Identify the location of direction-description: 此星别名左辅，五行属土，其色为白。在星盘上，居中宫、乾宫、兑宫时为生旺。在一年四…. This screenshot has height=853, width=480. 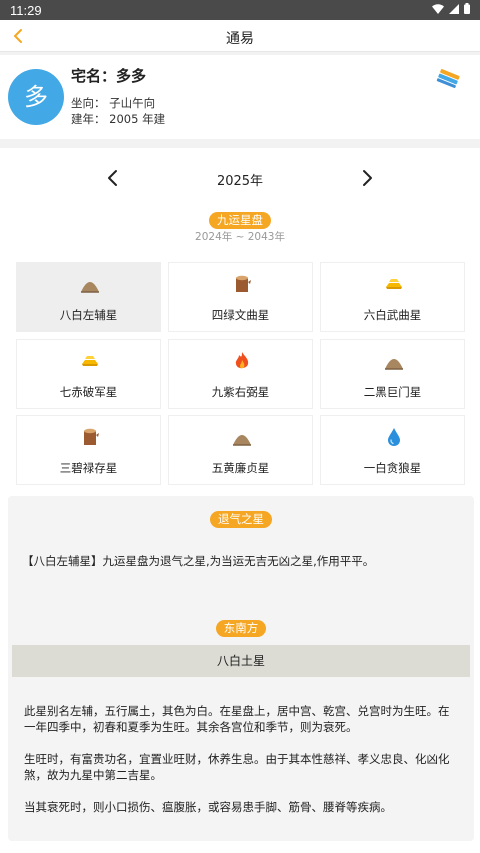
(242, 767).